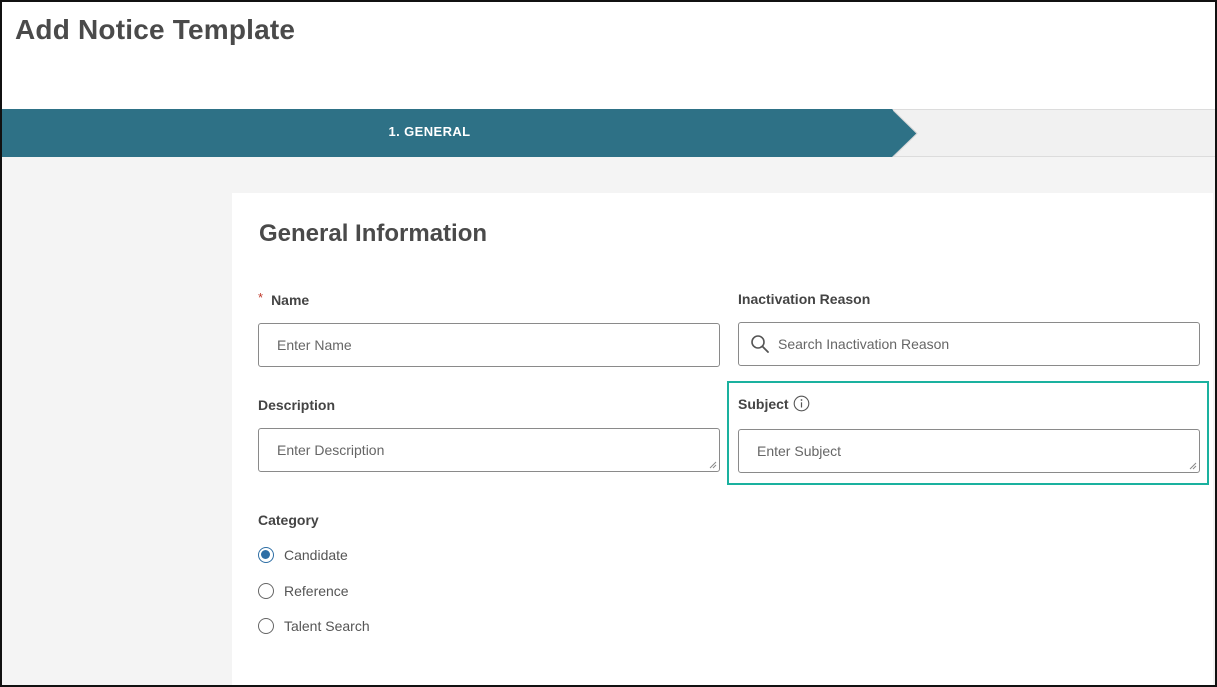  Describe the element at coordinates (297, 405) in the screenshot. I see `description-label: Description` at that location.